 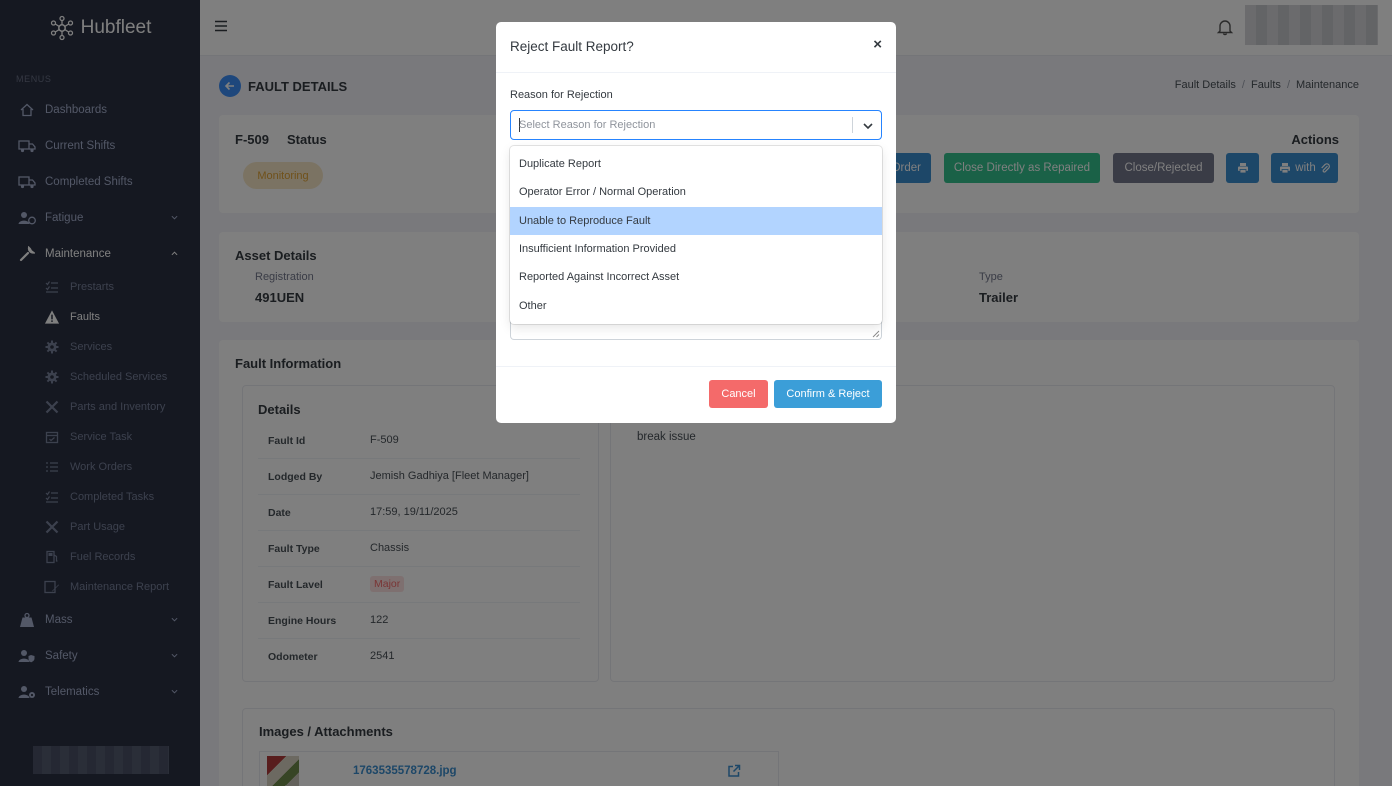 I want to click on chevron-down-icon, so click(x=868, y=126).